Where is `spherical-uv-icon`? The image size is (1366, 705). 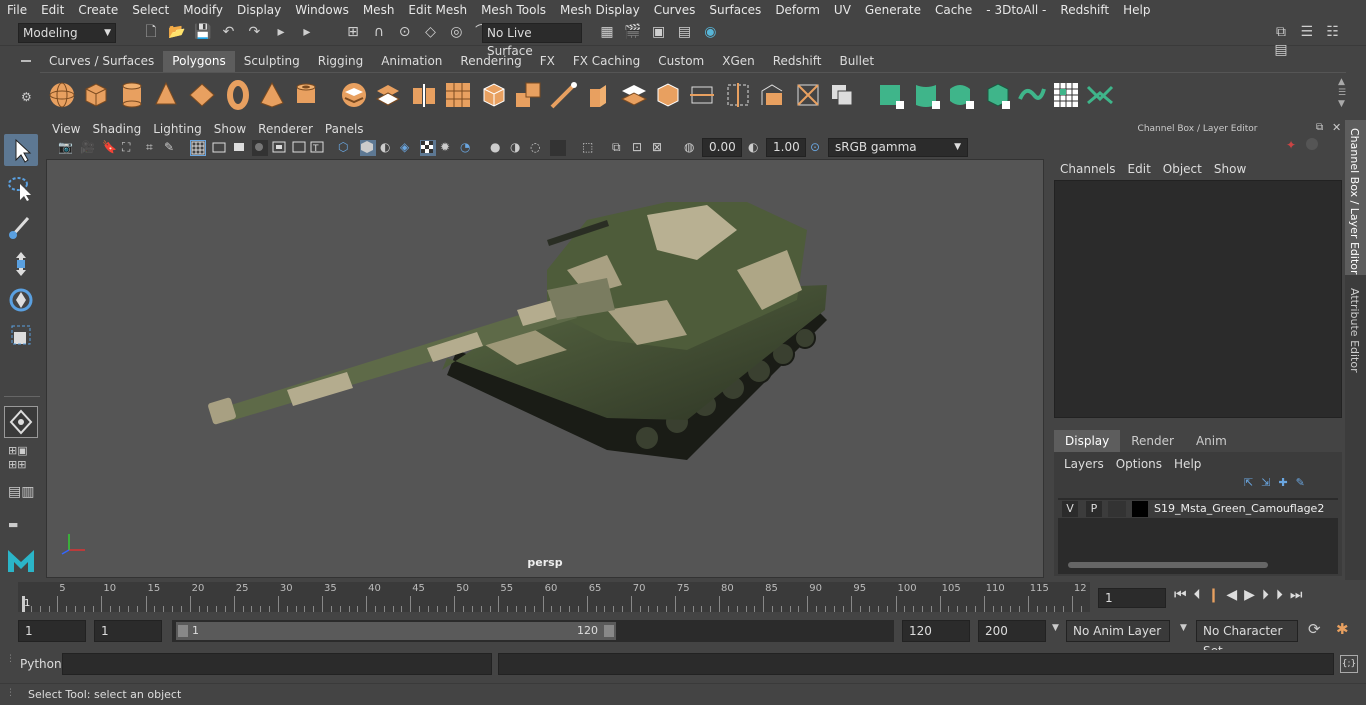
spherical-uv-icon is located at coordinates (962, 95).